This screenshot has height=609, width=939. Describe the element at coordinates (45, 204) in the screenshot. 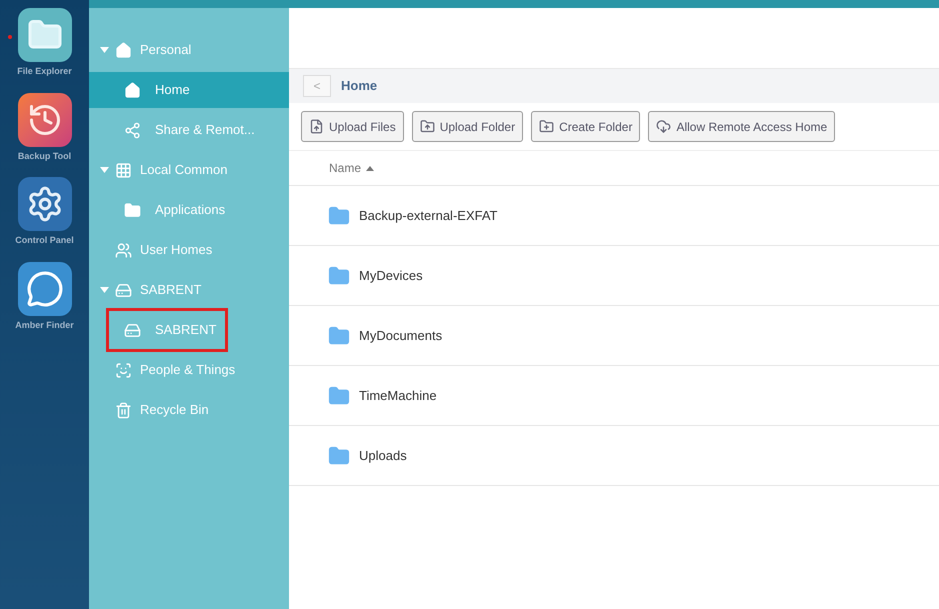

I see `gear-app-icon` at that location.